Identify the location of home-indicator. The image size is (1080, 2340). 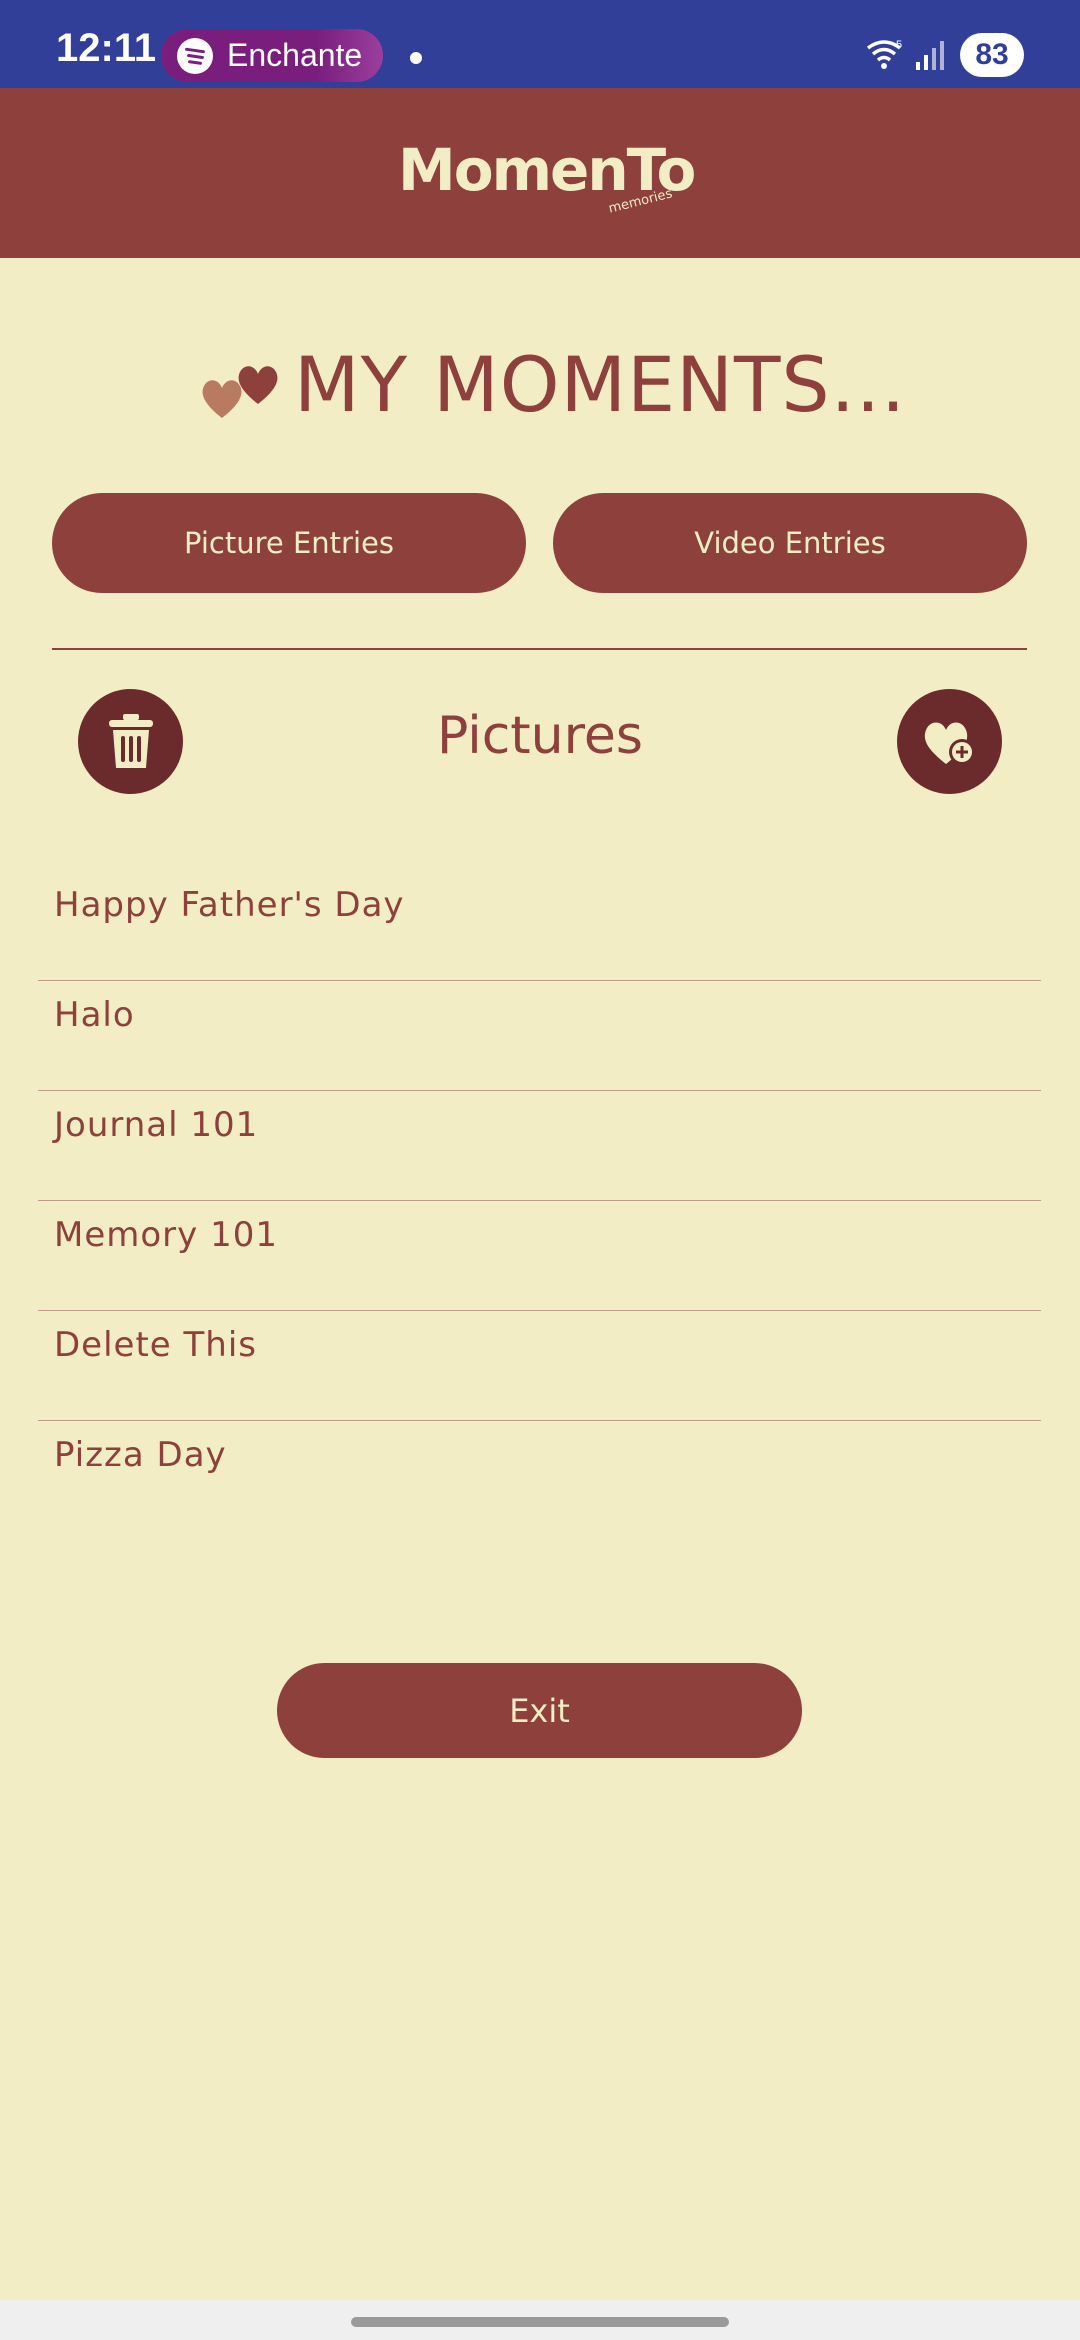
(540, 2322).